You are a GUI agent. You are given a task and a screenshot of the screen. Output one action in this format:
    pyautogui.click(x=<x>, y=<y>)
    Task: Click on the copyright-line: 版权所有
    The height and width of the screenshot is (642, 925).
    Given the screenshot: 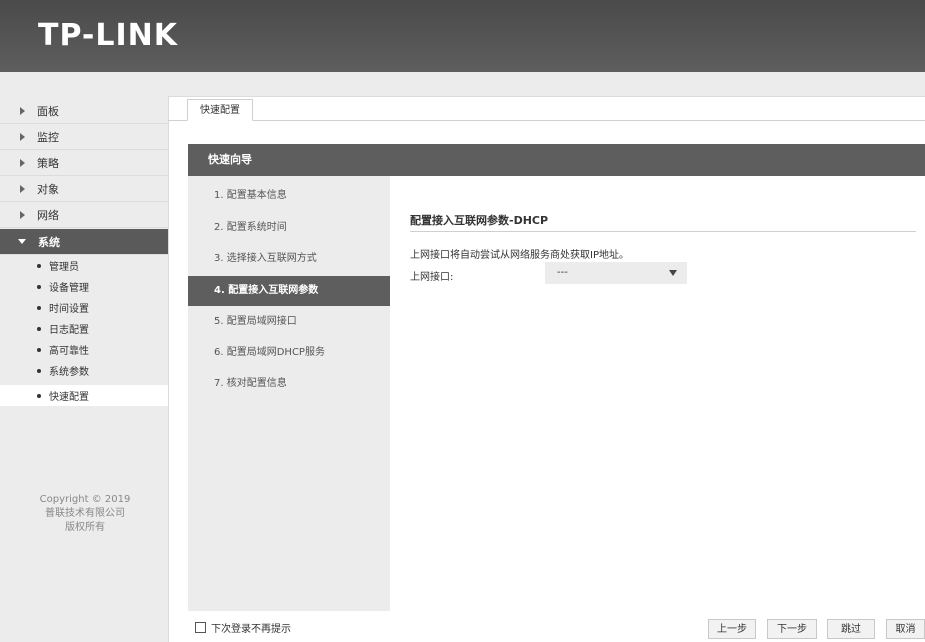 What is the action you would take?
    pyautogui.click(x=85, y=527)
    